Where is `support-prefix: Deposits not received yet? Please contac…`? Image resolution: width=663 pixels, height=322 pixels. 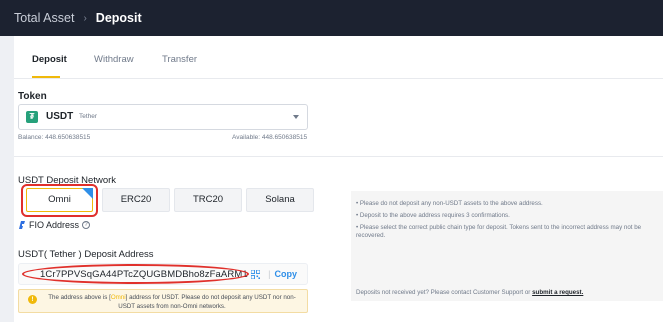 support-prefix: Deposits not received yet? Please contac… is located at coordinates (443, 292).